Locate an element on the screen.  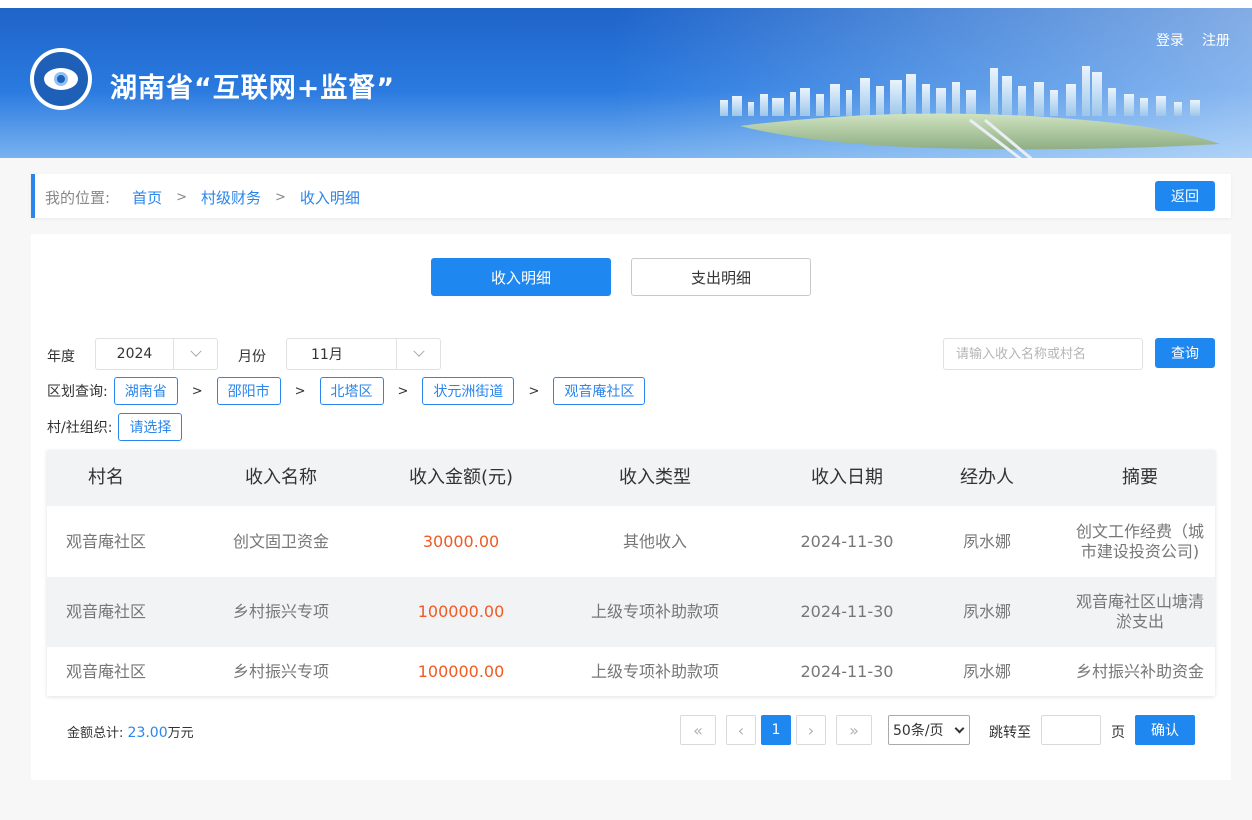
total-label: 金额总计: is located at coordinates (95, 733).